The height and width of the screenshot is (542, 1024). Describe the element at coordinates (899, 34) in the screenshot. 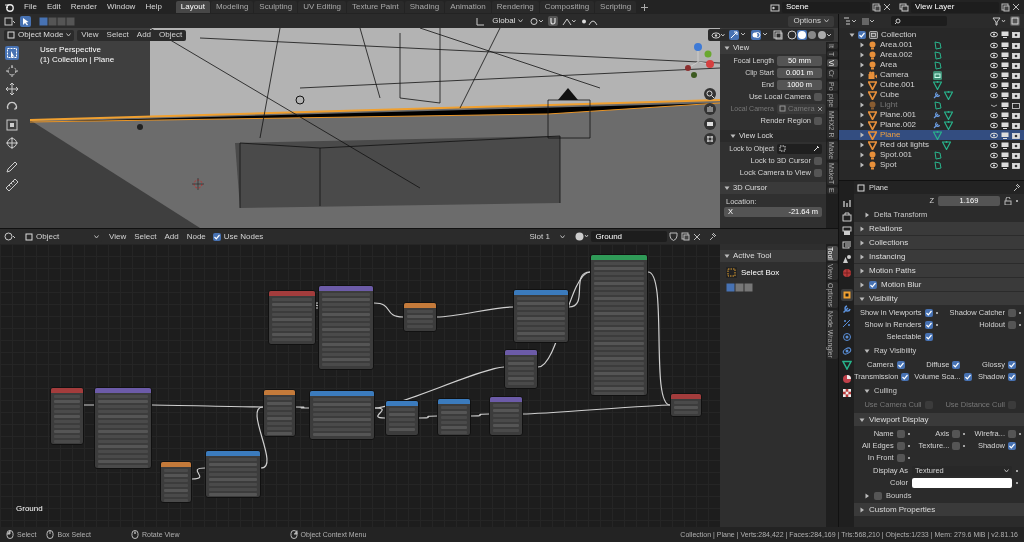

I see `outliner-item: Collection` at that location.